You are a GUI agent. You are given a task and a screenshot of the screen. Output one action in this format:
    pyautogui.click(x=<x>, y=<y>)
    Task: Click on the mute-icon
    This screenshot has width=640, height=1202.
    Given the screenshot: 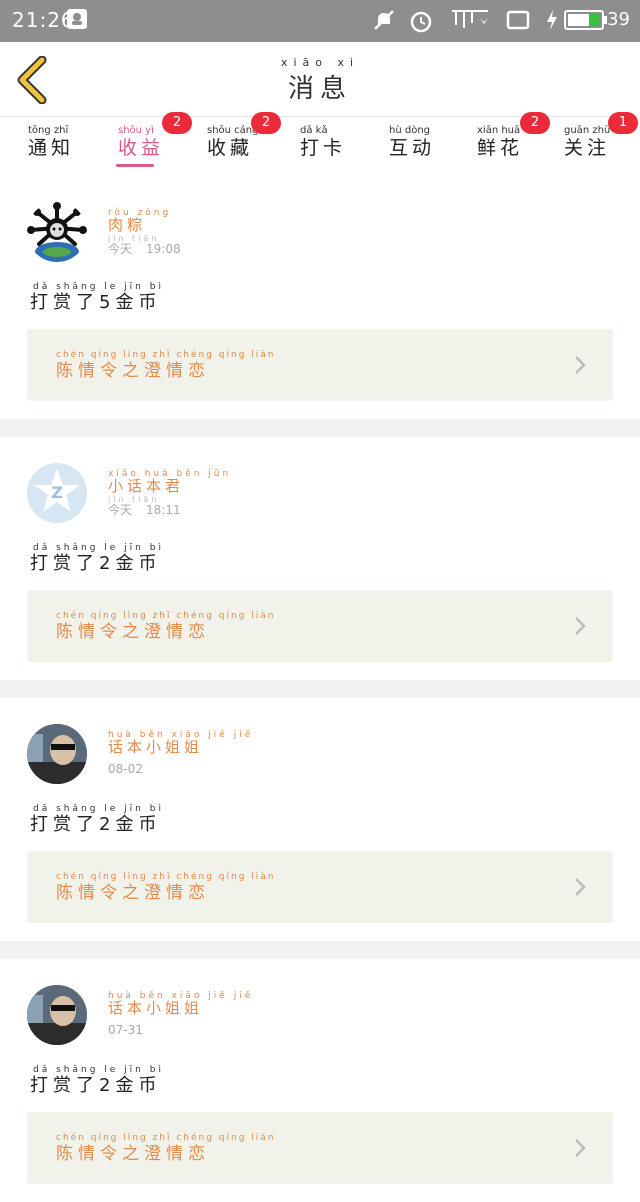 What is the action you would take?
    pyautogui.click(x=384, y=22)
    